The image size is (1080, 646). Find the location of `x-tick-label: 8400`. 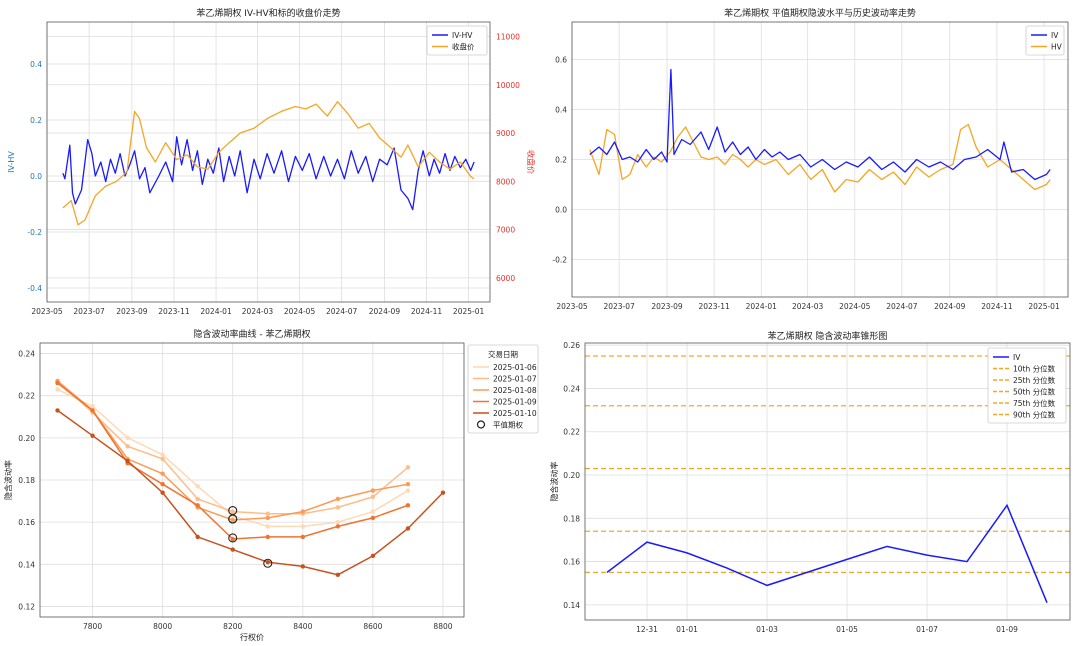

x-tick-label: 8400 is located at coordinates (302, 626).